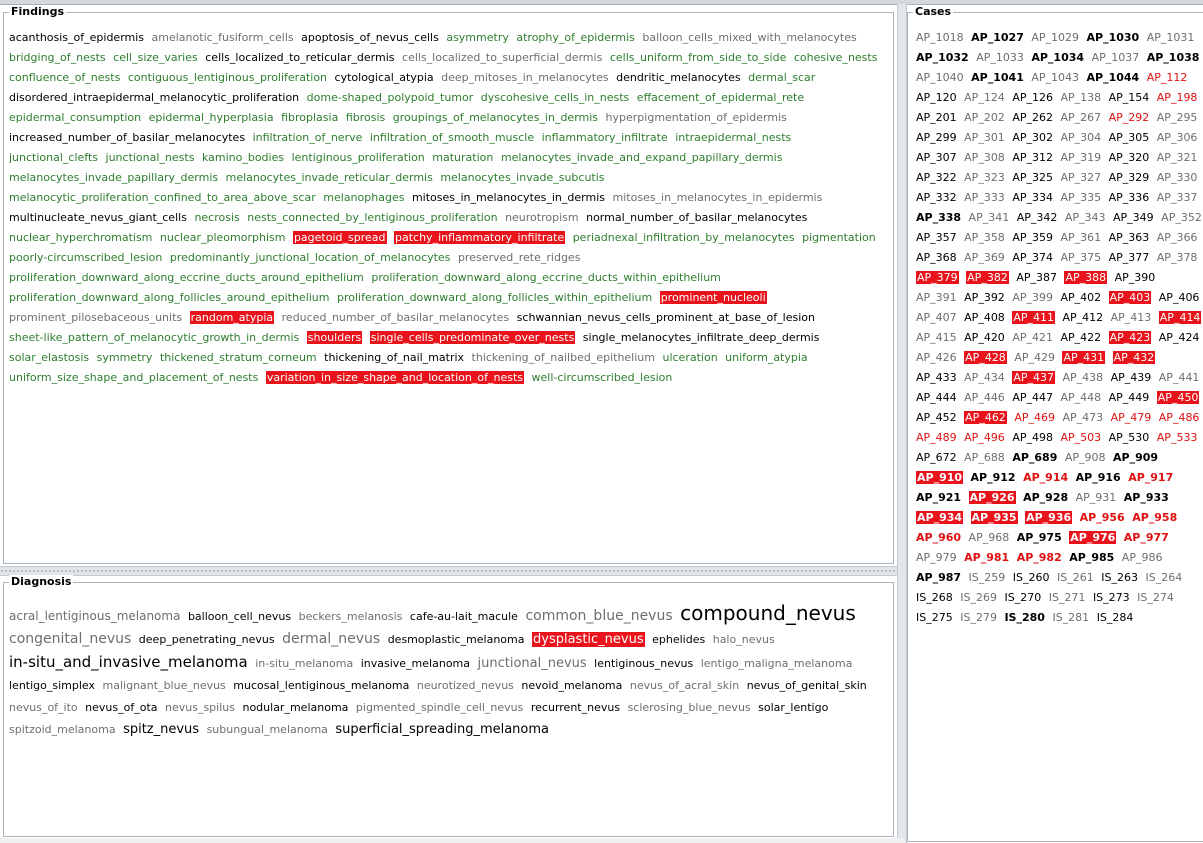 The height and width of the screenshot is (843, 1203). Describe the element at coordinates (519, 257) in the screenshot. I see `finding-tag: preserved_rete_ridges` at that location.